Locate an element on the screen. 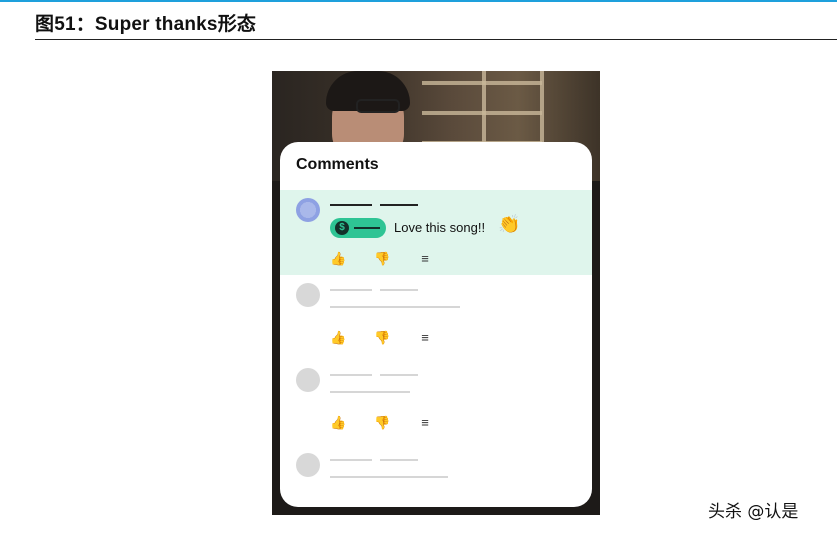 This screenshot has width=837, height=536. person-glasses is located at coordinates (378, 106).